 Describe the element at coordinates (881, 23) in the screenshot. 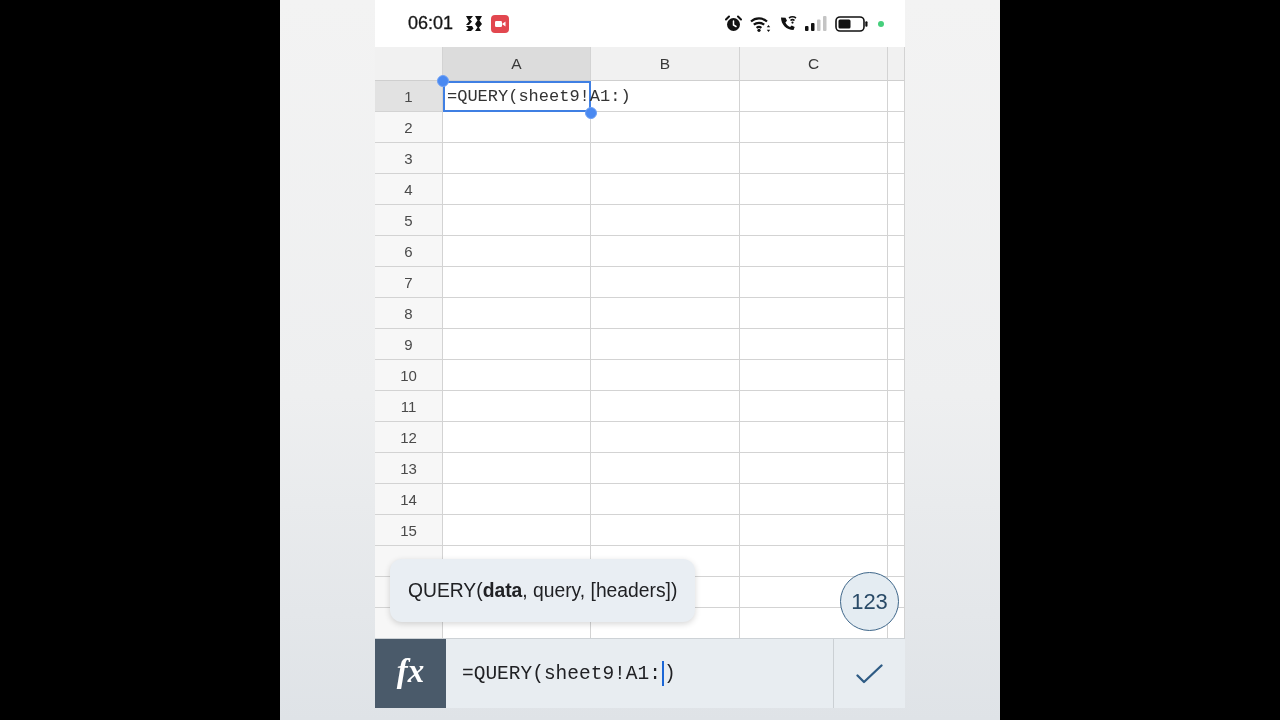

I see `status-dot-icon` at that location.